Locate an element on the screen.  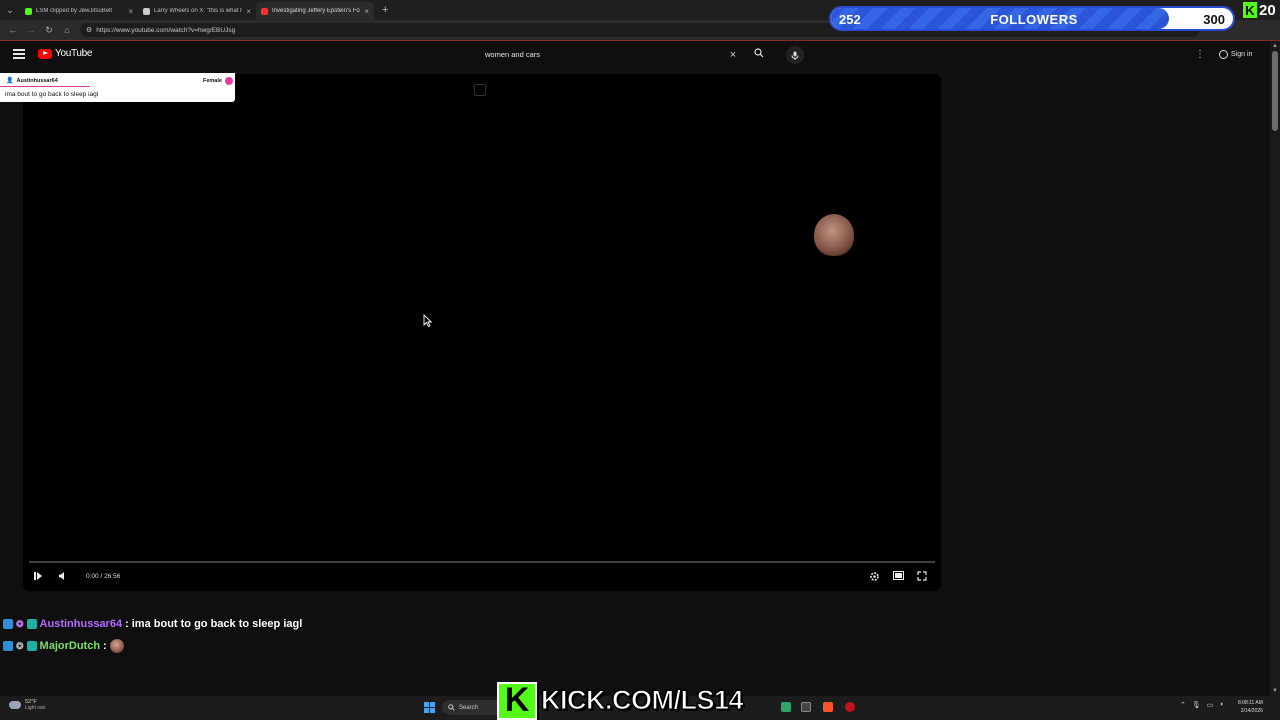
alert-gender-row: Female is located at coordinates (218, 81).